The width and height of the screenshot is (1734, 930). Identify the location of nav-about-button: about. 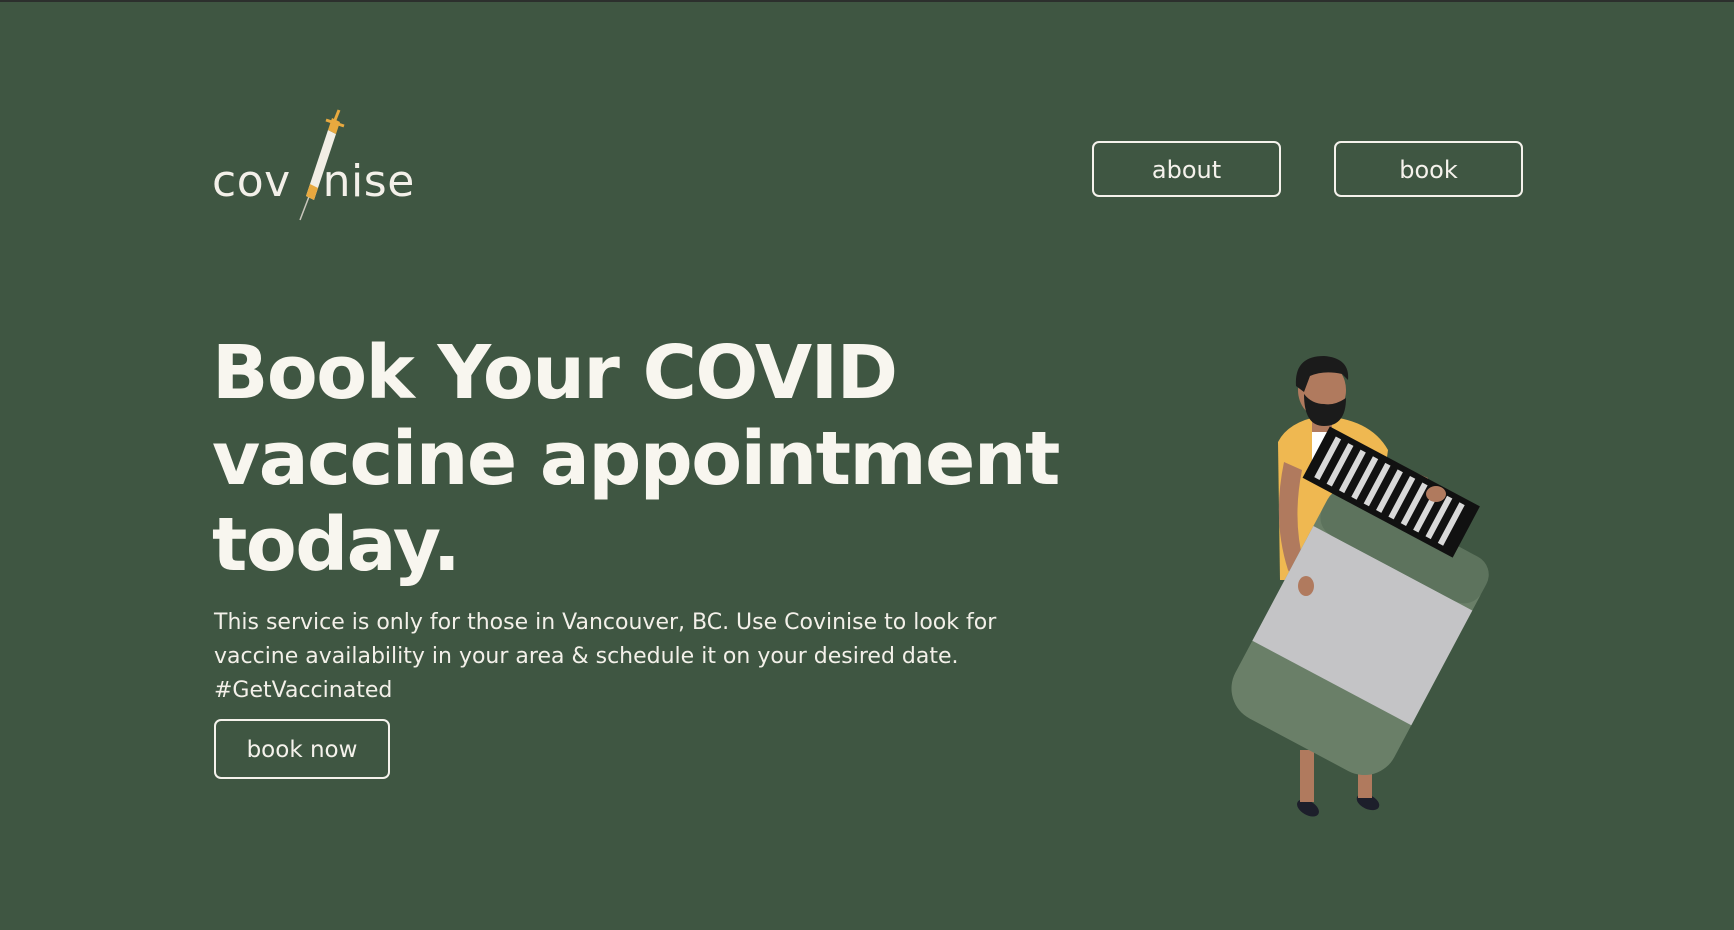
(1186, 169).